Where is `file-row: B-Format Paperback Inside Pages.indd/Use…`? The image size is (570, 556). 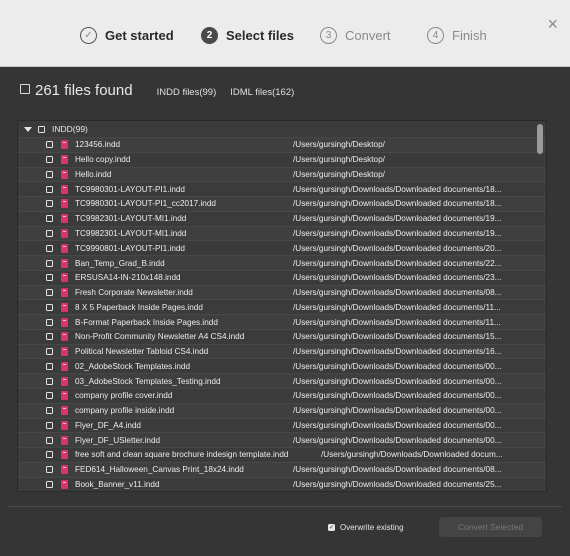
file-row: B-Format Paperback Inside Pages.indd/Use… is located at coordinates (282, 321).